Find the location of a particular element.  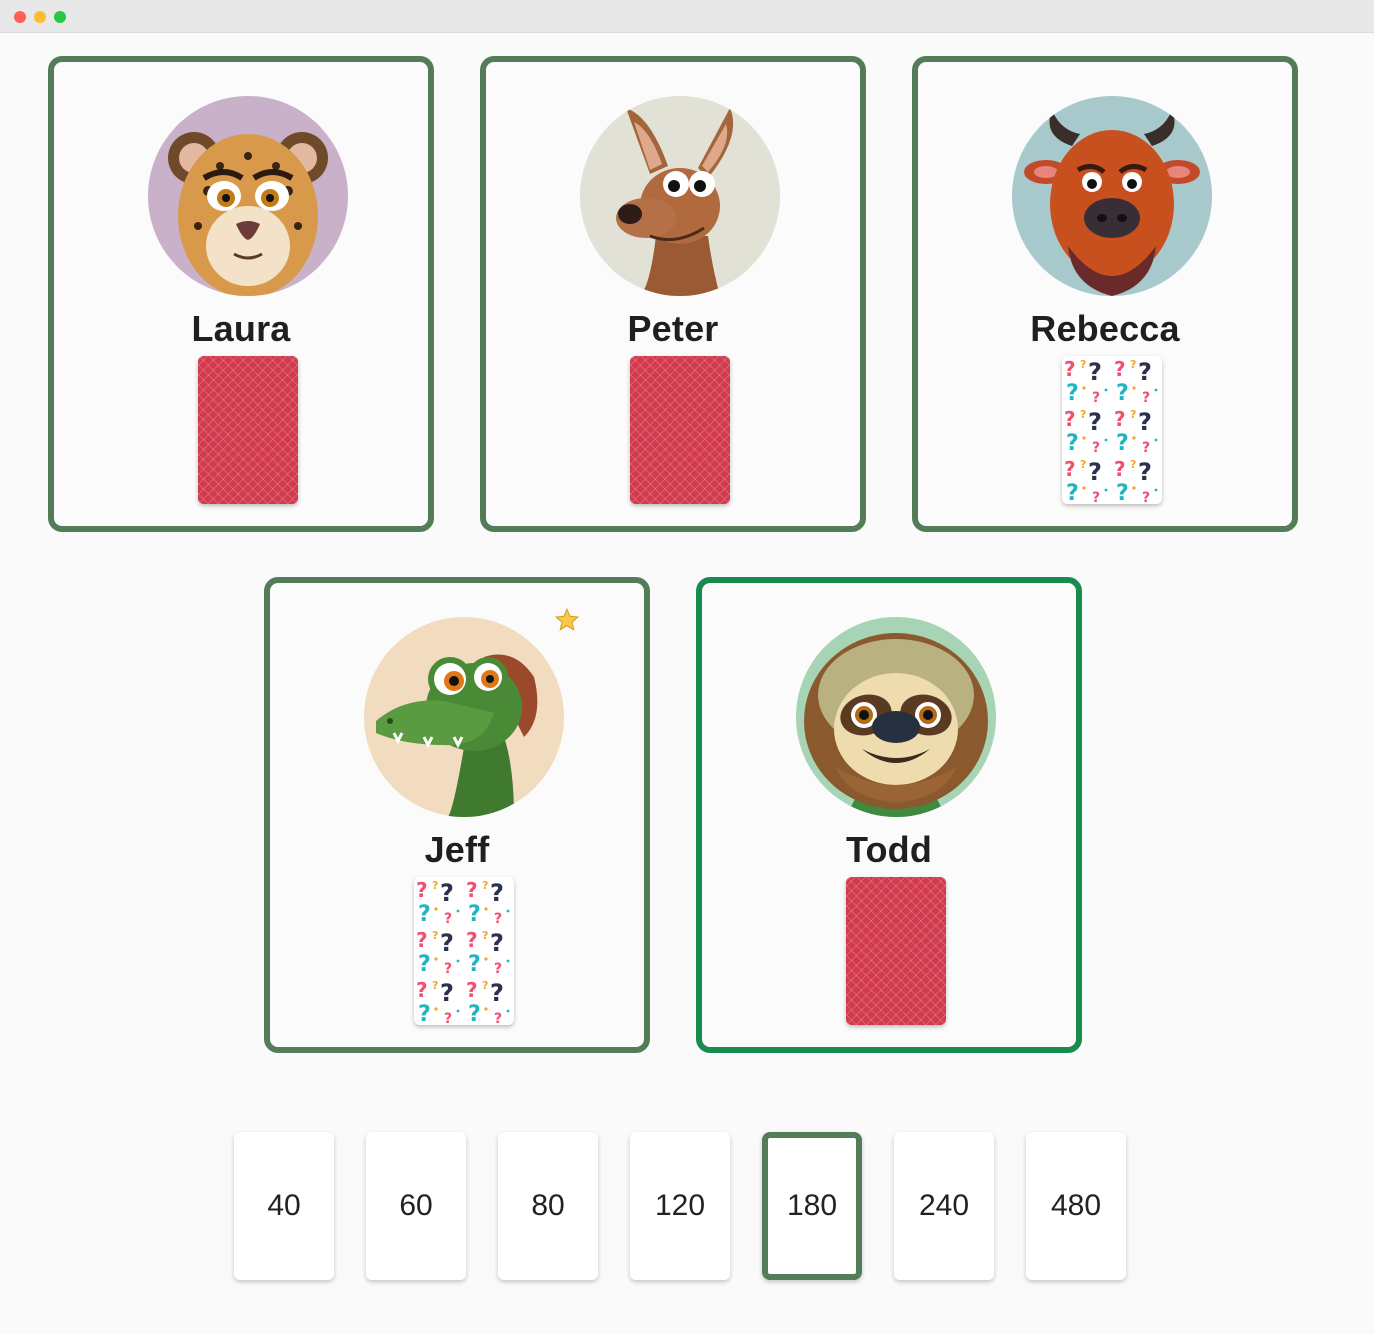

player-seat-jeff: Jeff is located at coordinates (457, 815).